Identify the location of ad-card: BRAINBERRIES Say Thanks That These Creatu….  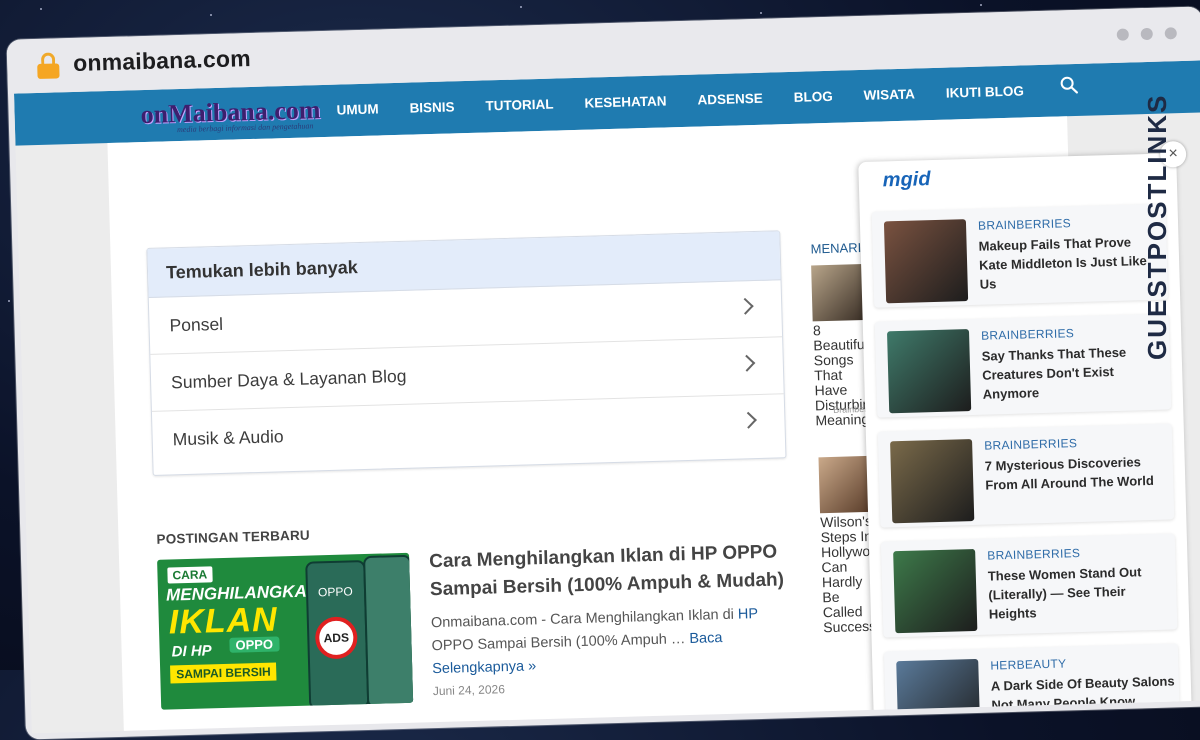
(1023, 365).